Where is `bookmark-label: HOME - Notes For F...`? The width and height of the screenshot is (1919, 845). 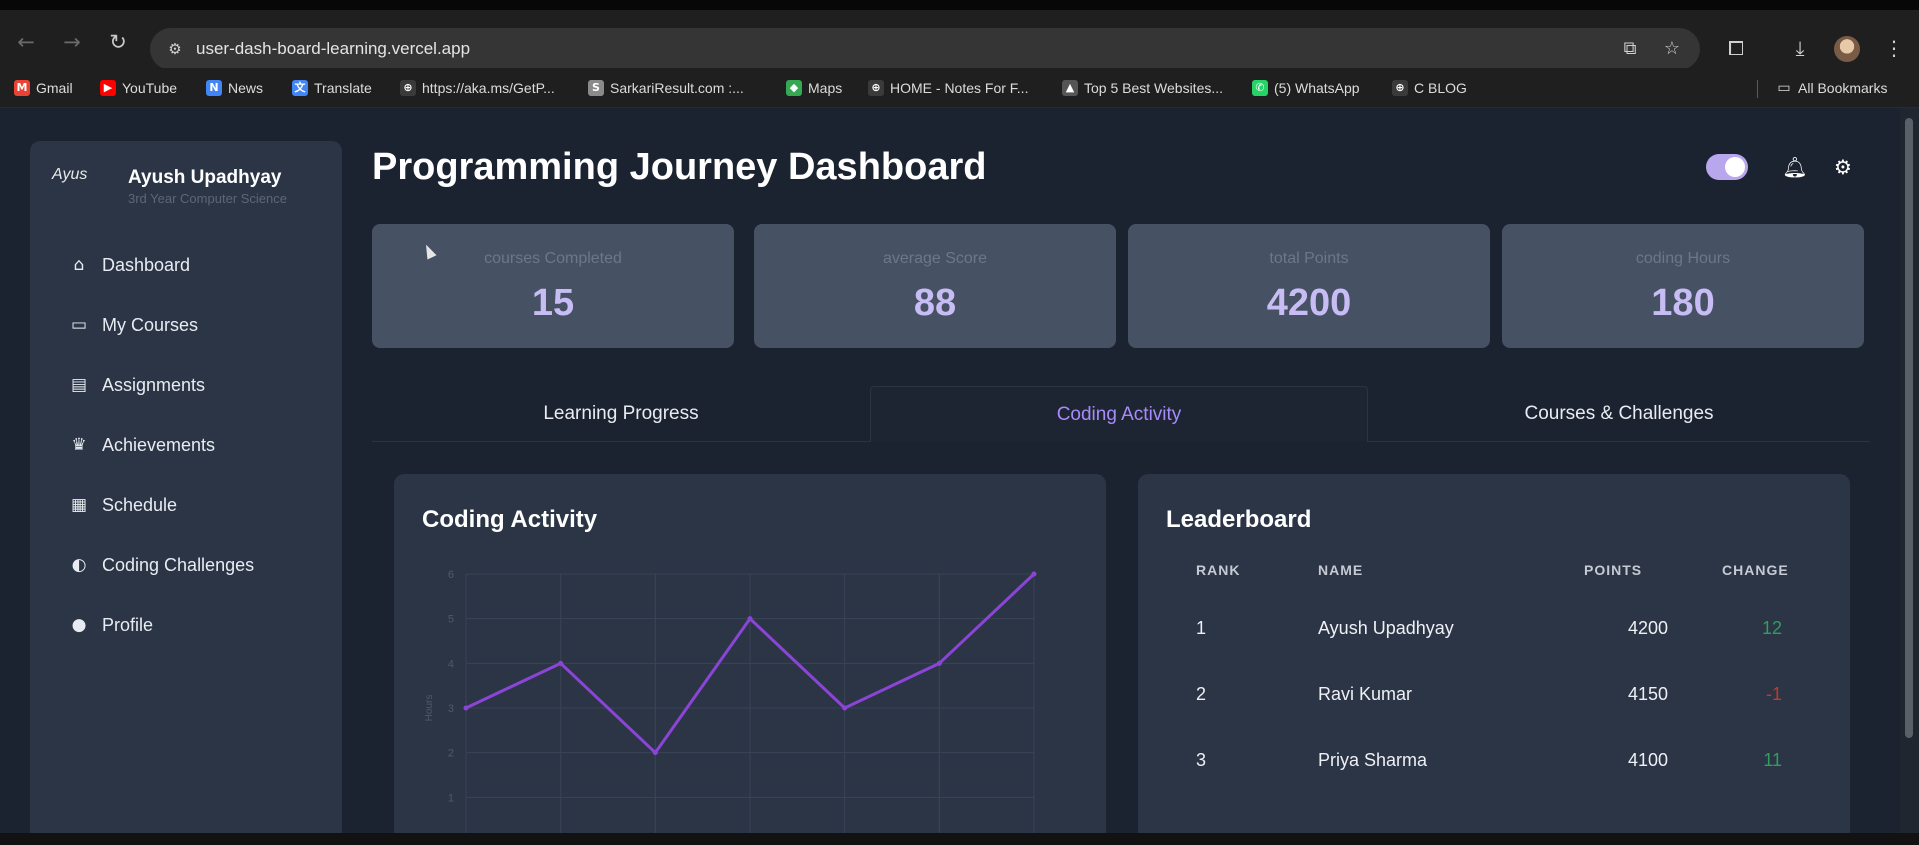
bookmark-label: HOME - Notes For F... is located at coordinates (959, 88).